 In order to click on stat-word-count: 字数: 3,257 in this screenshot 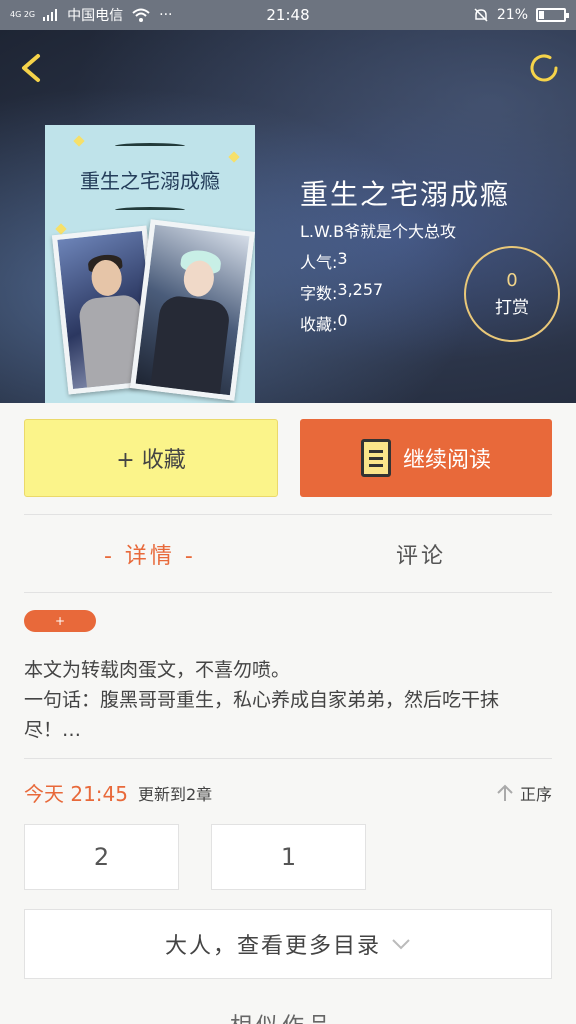, I will do `click(341, 292)`.